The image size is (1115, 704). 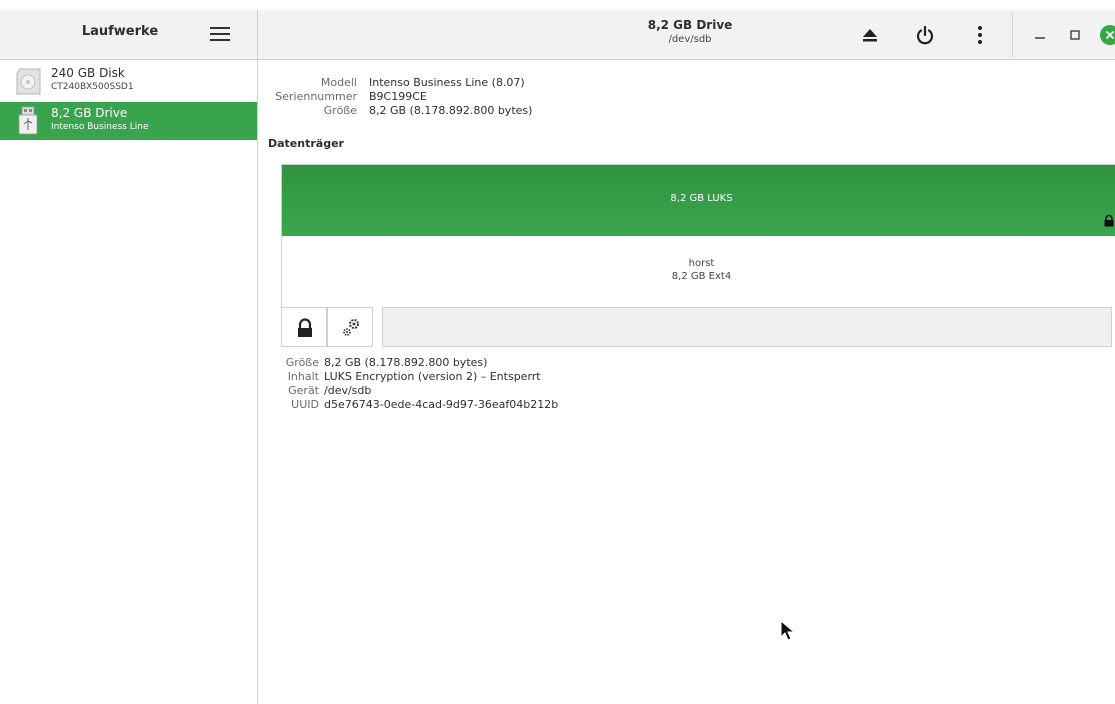 I want to click on volume-ext4-label: horst 8,2 GB Ext4, so click(x=698, y=270).